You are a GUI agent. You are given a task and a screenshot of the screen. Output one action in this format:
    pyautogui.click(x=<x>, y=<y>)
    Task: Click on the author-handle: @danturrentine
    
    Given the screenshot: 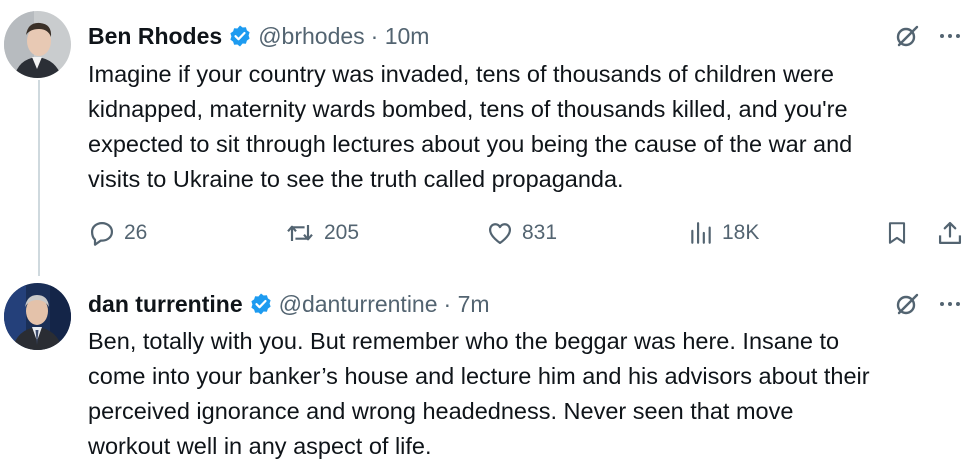 What is the action you would take?
    pyautogui.click(x=358, y=304)
    